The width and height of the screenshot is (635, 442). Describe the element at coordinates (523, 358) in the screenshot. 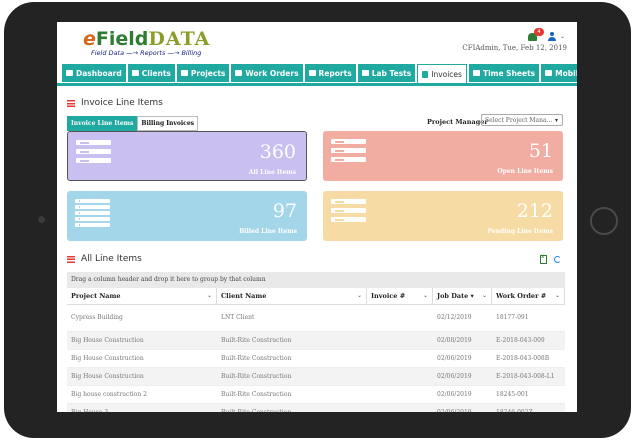

I see `cell-work-order: E-2018-043-008B` at that location.